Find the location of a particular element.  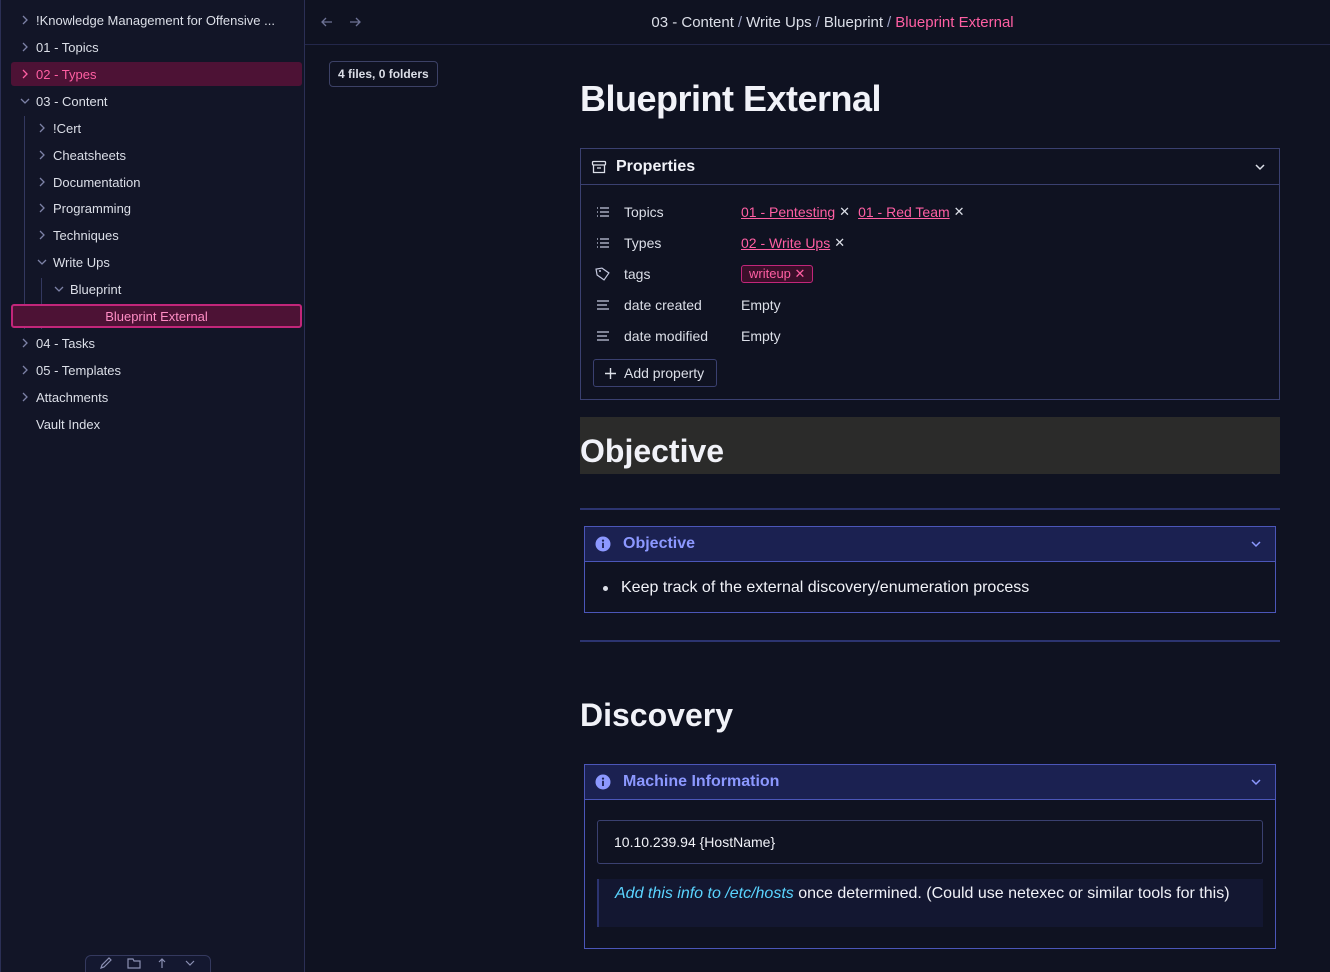

property-key-date-modified: date modified is located at coordinates (651, 336).